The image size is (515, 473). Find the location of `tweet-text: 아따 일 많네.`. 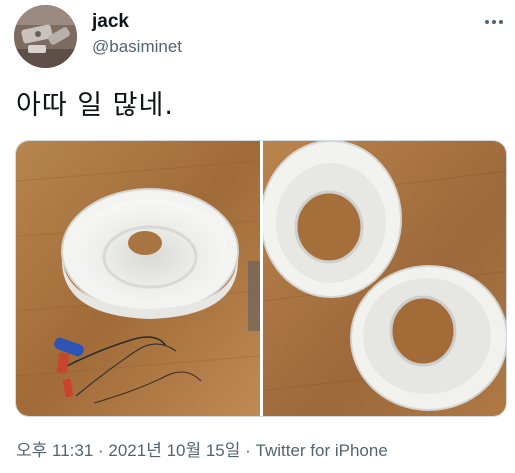

tweet-text: 아따 일 많네. is located at coordinates (95, 105).